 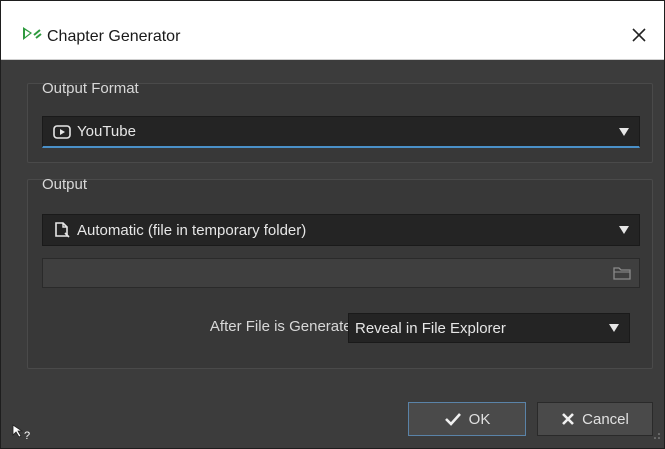 I want to click on output-format-title: Output Format, so click(x=90, y=88).